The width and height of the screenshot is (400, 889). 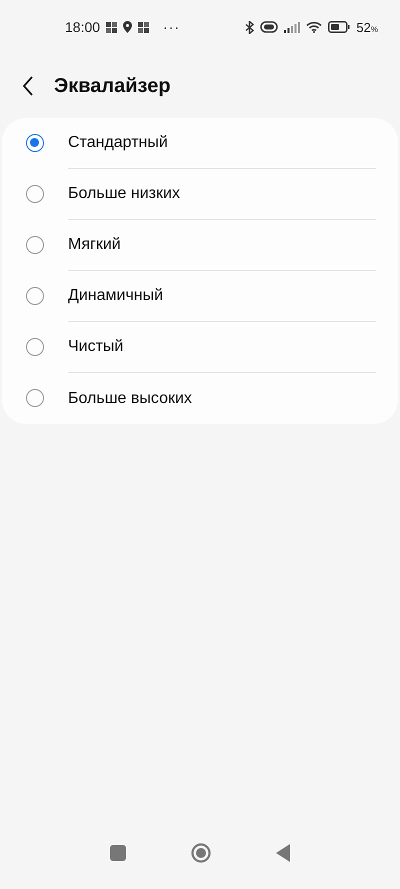 What do you see at coordinates (200, 398) in the screenshot?
I see `option-item: Больше высоких` at bounding box center [200, 398].